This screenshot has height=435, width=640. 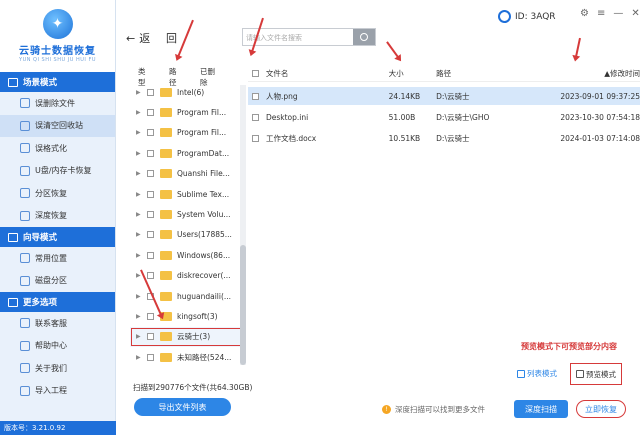 What do you see at coordinates (364, 37) in the screenshot?
I see `search-button` at bounding box center [364, 37].